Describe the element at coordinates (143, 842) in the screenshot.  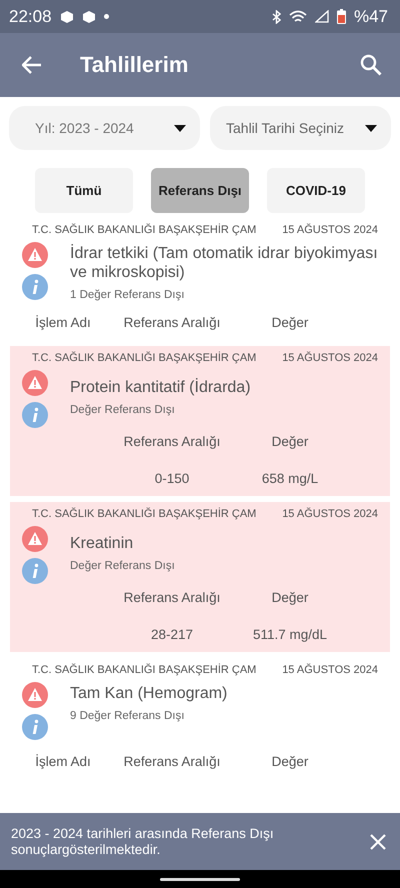
I see `snackbar-message: 2023 - 2024 tarihleri arasında Referans Dışı sonuçlargösterilmektedir.` at that location.